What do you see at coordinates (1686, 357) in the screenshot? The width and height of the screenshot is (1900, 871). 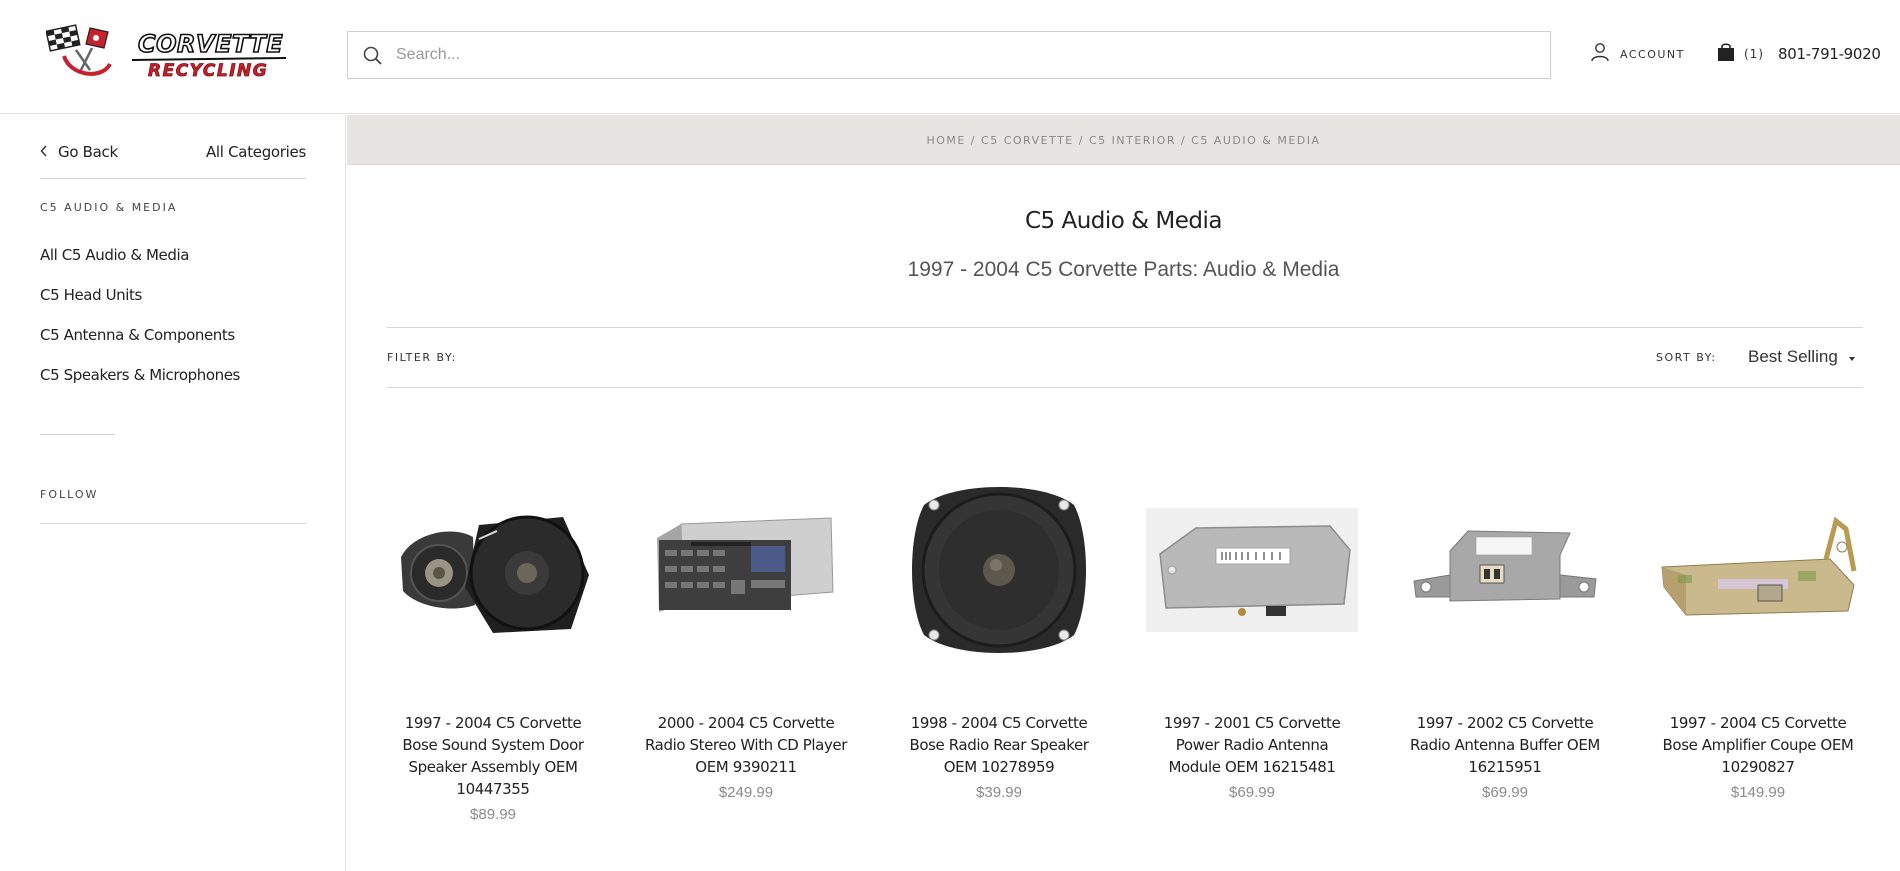 I see `sort-label: SORT BY:` at bounding box center [1686, 357].